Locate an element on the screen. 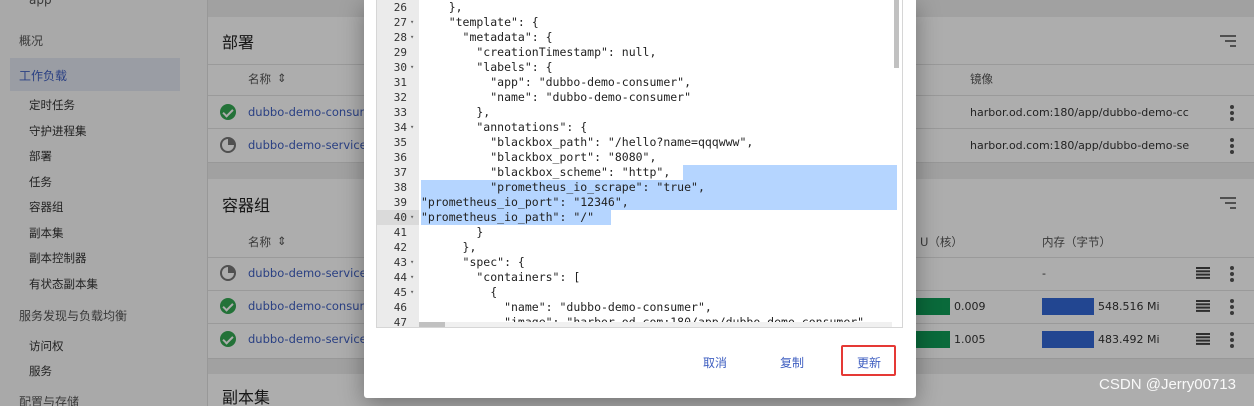 This screenshot has height=406, width=1254. code-text: "template": { is located at coordinates (480, 22).